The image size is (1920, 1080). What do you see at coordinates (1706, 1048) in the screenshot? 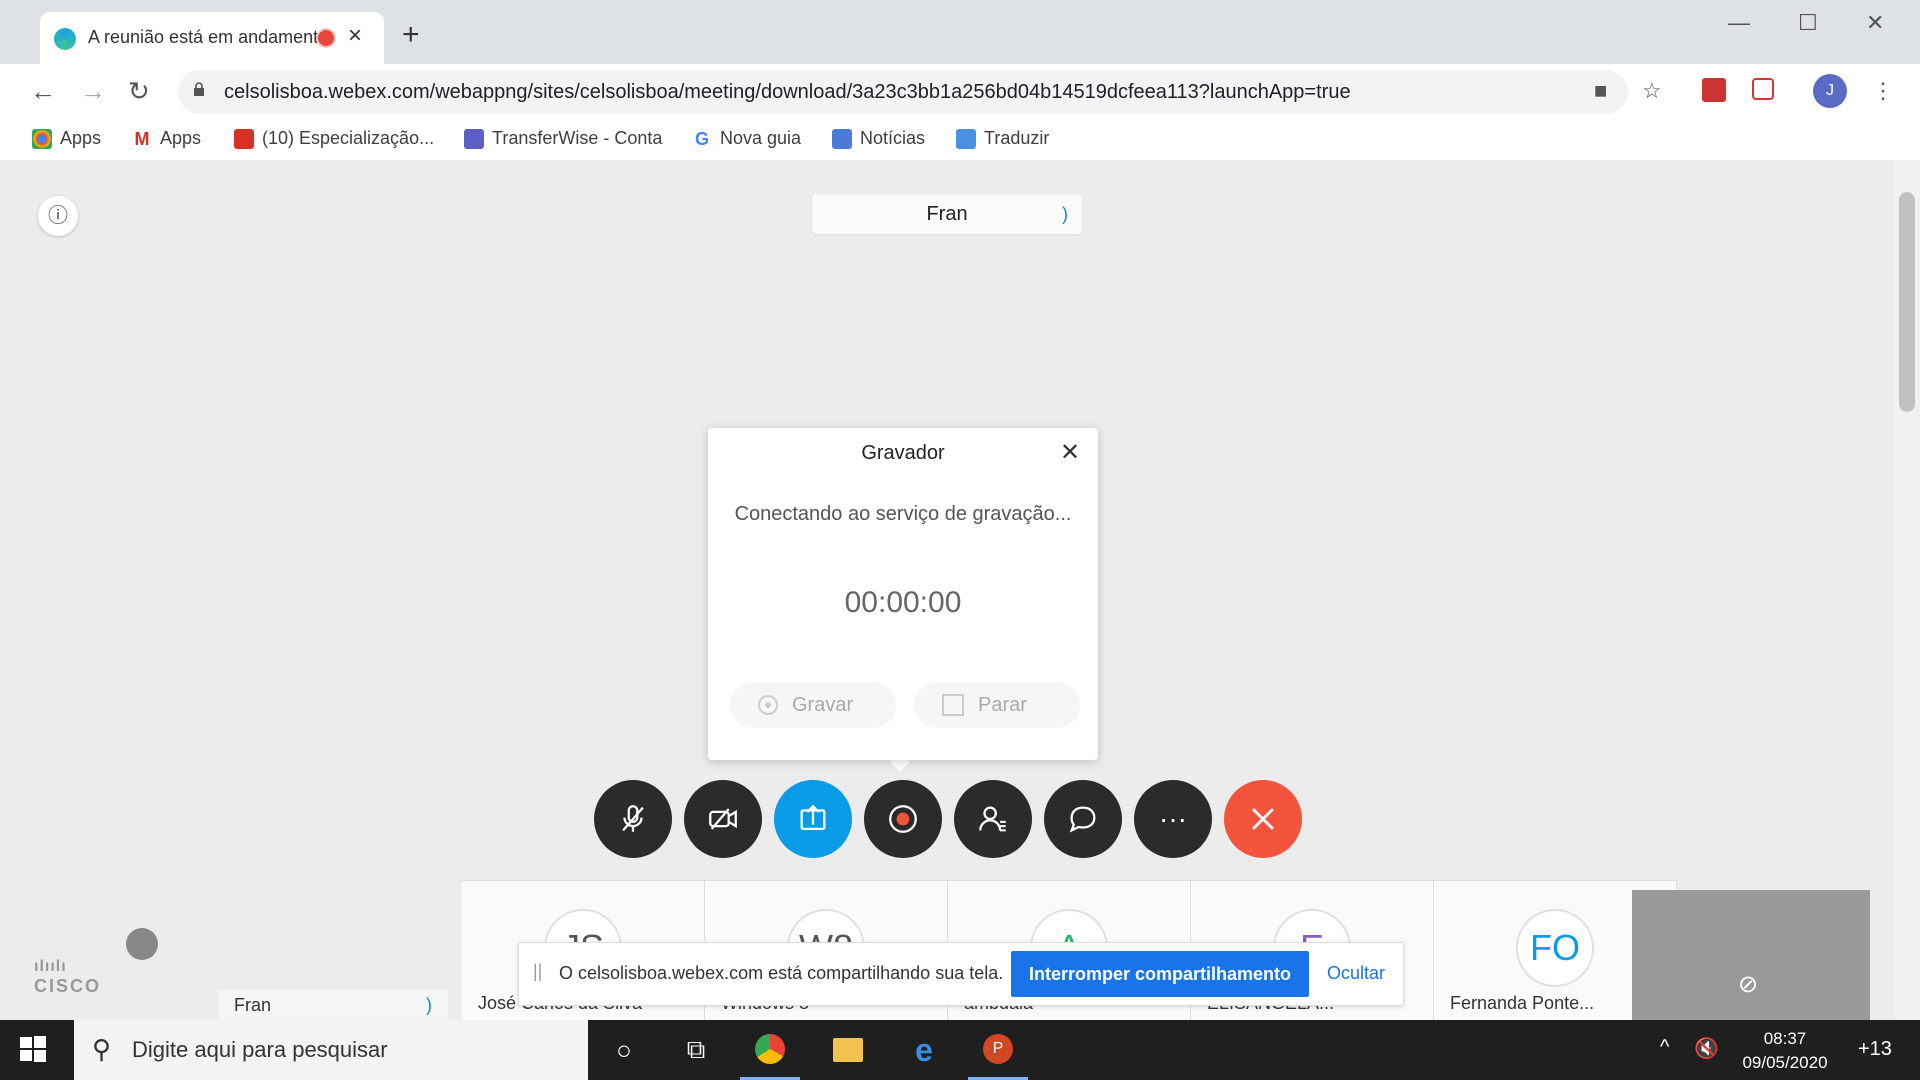
I see `volume-muted-icon: 🔇` at bounding box center [1706, 1048].